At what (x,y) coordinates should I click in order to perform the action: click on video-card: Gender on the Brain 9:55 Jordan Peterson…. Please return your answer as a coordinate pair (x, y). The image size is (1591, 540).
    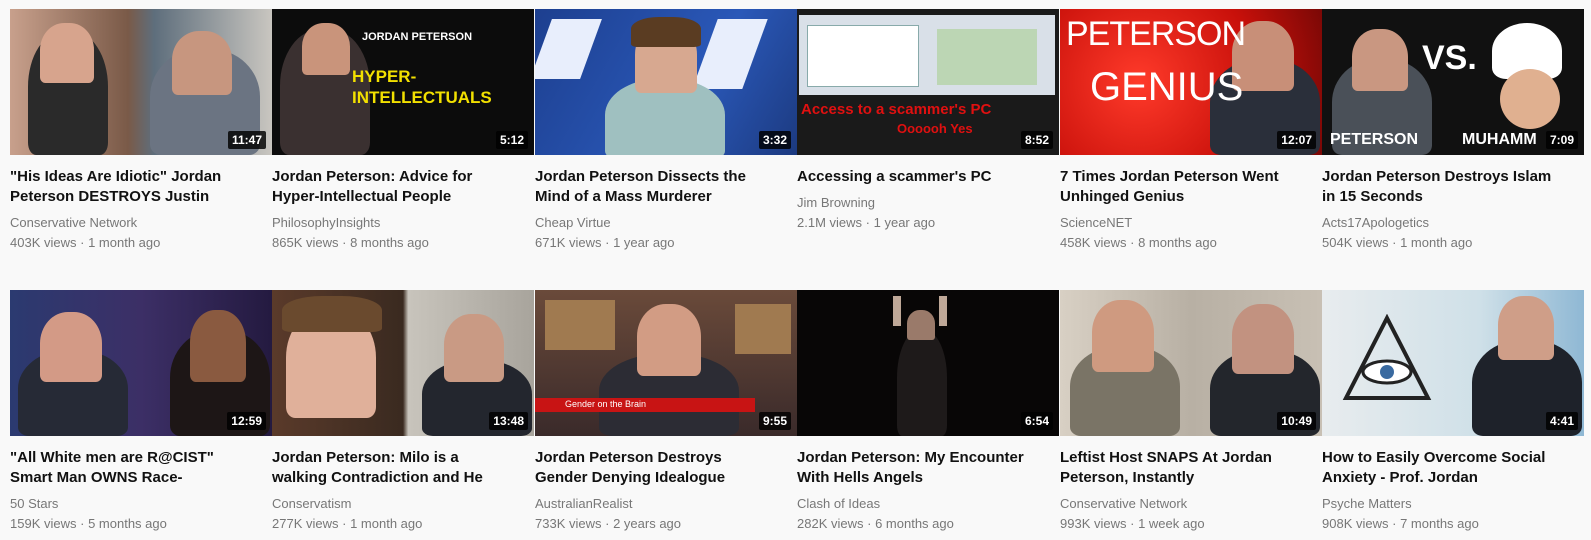
    Looking at the image, I should click on (666, 412).